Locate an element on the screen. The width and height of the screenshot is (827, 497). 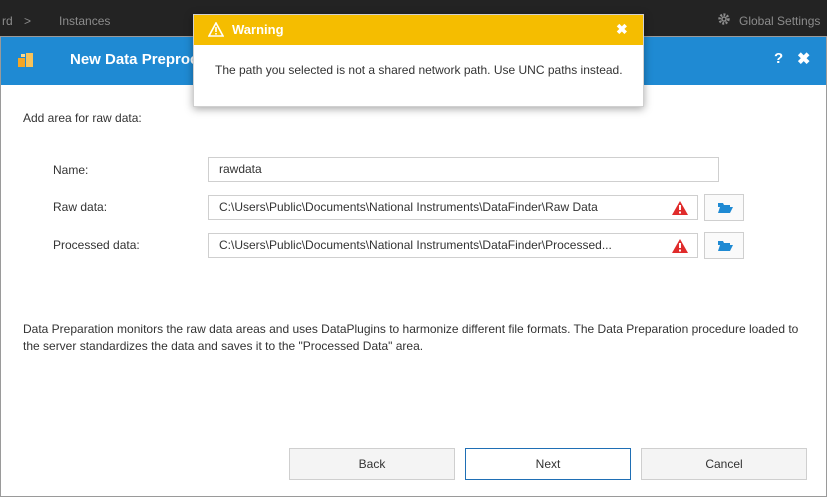
processed-data-label: Processed data: is located at coordinates (96, 245).